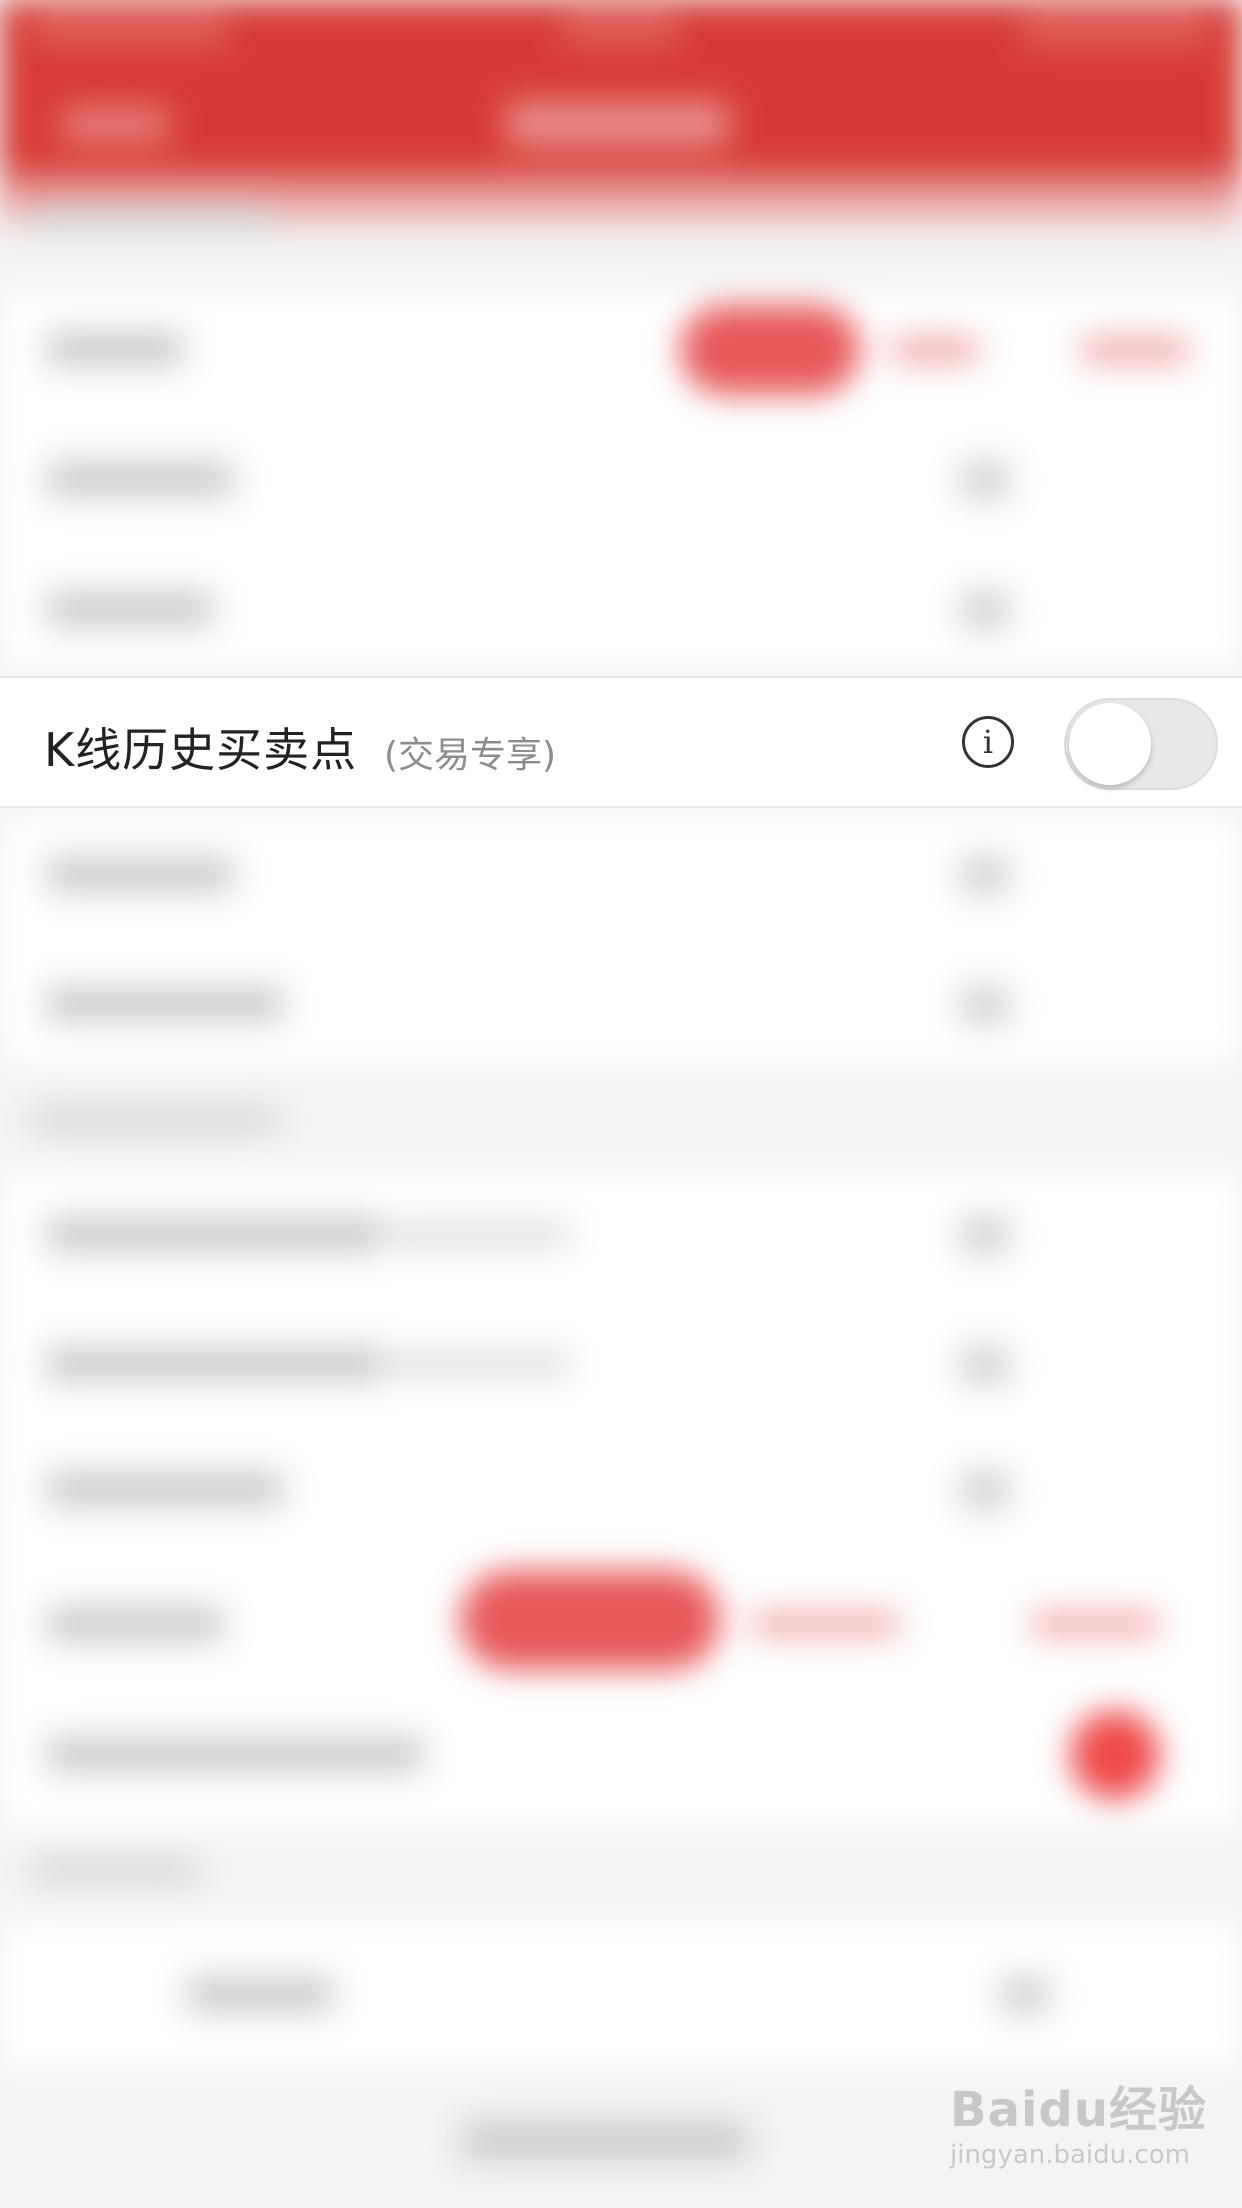 The width and height of the screenshot is (1242, 2208). What do you see at coordinates (470, 755) in the screenshot?
I see `kline-history-sublabel: (交易专享)` at bounding box center [470, 755].